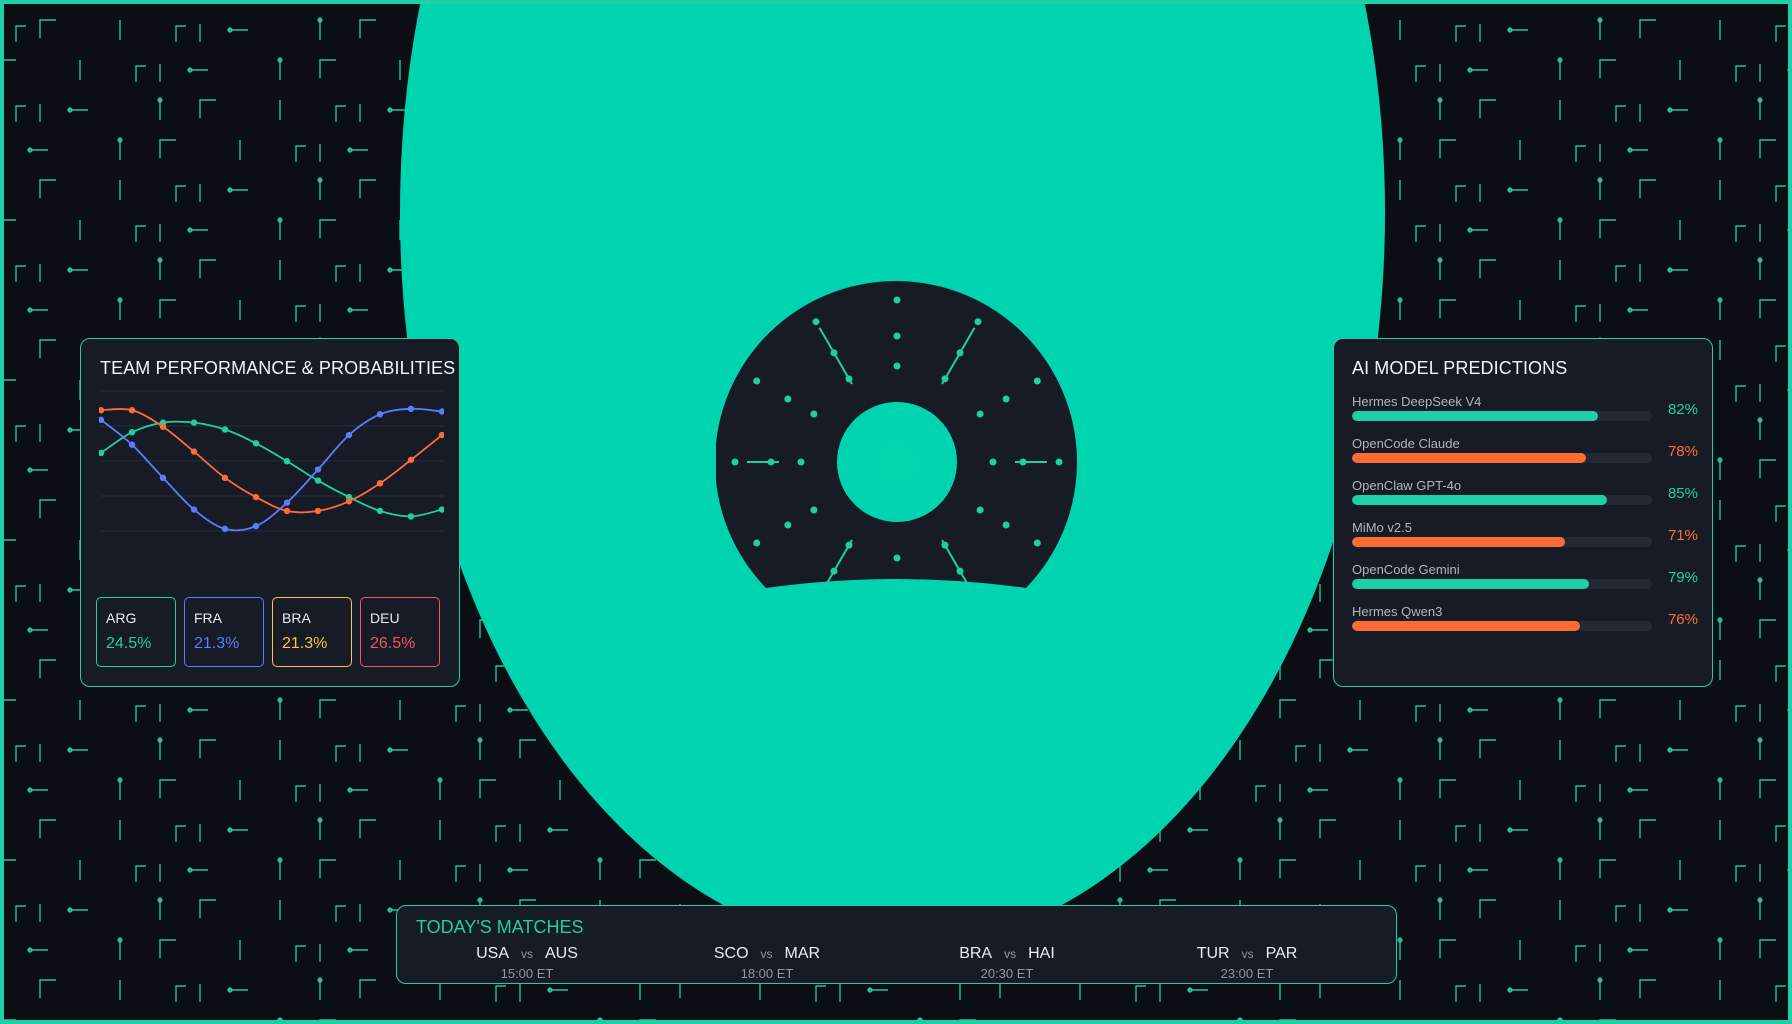 This screenshot has height=1024, width=1792. What do you see at coordinates (1525, 409) in the screenshot?
I see `prediction-row: Hermes DeepSeek V4 82%` at bounding box center [1525, 409].